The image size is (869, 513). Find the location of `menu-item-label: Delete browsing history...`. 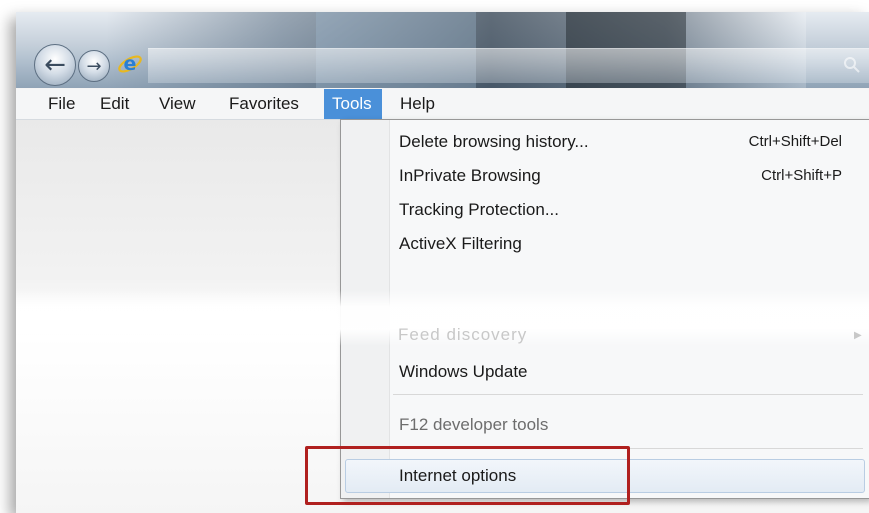

menu-item-label: Delete browsing history... is located at coordinates (494, 141).